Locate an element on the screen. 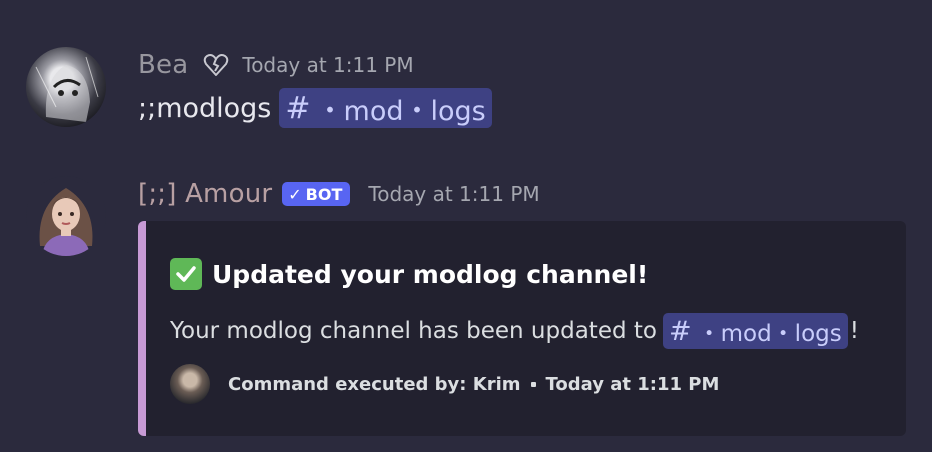 The width and height of the screenshot is (932, 452). channel-mention: # ・mod・logs is located at coordinates (755, 331).